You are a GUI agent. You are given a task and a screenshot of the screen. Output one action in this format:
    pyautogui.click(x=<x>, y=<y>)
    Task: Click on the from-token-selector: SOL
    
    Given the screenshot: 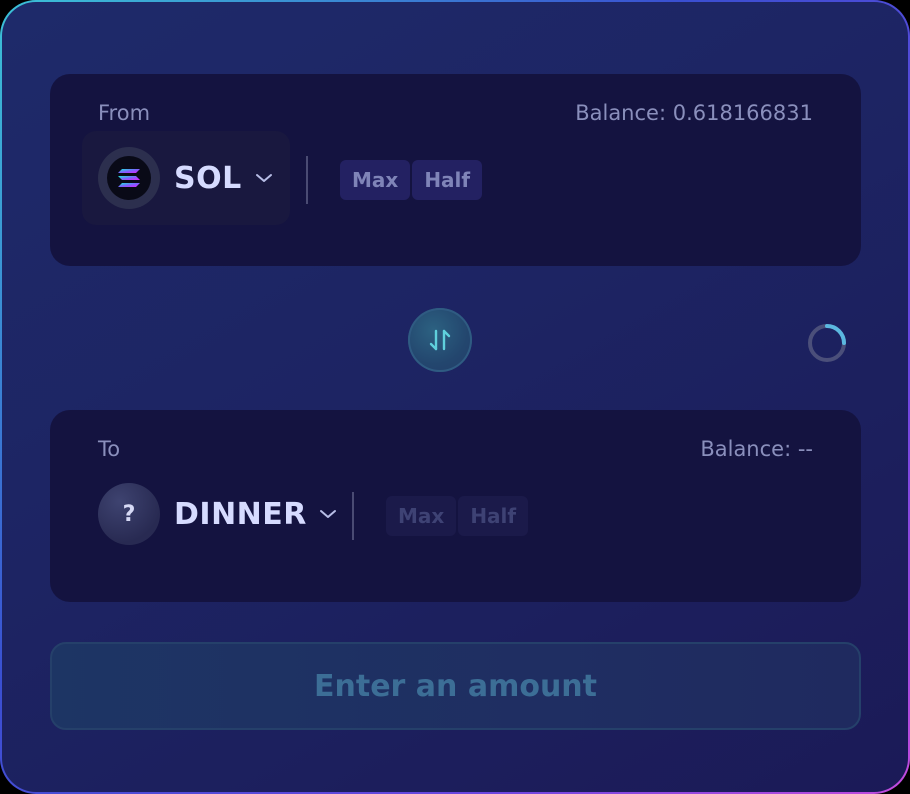 What is the action you would take?
    pyautogui.click(x=186, y=178)
    